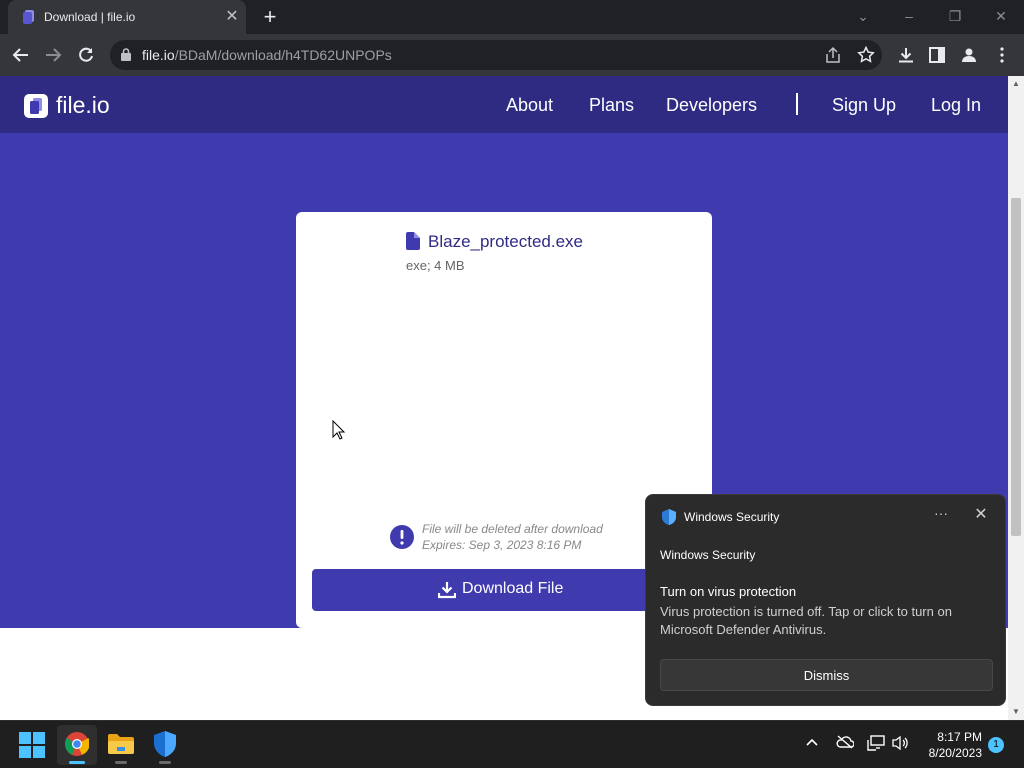 This screenshot has width=1024, height=768. I want to click on reload-icon, so click(86, 54).